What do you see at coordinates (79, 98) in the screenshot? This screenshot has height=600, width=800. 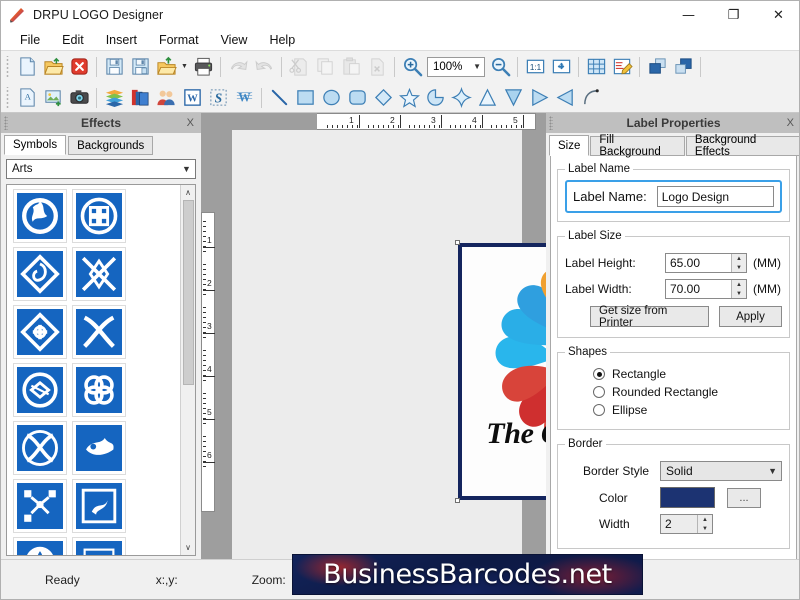 I see `capture-button` at bounding box center [79, 98].